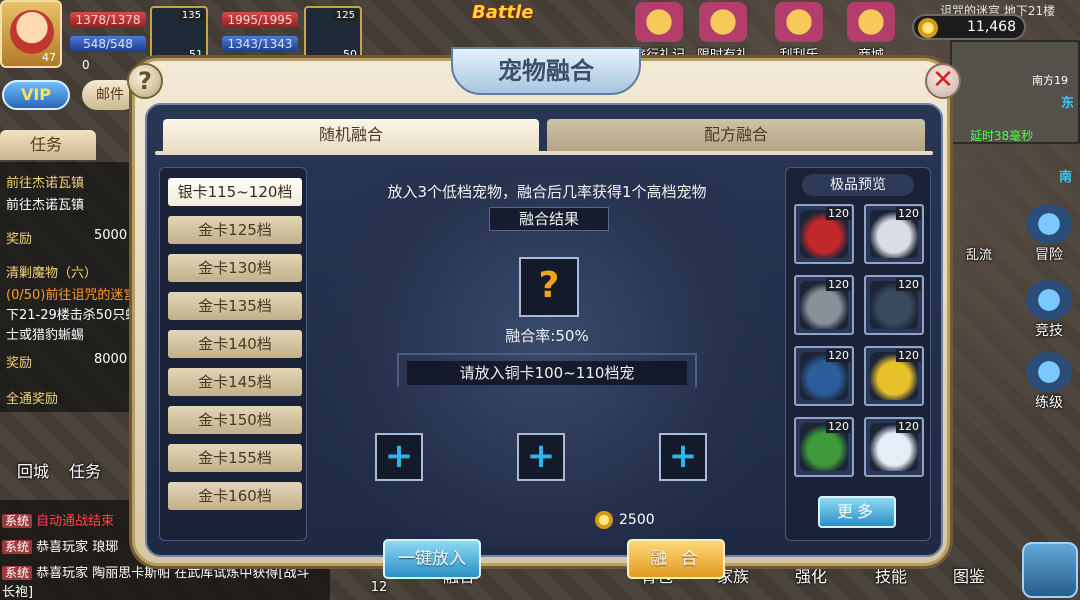 Image resolution: width=1080 pixels, height=600 pixels. I want to click on grade-item: 金卡160档, so click(235, 496).